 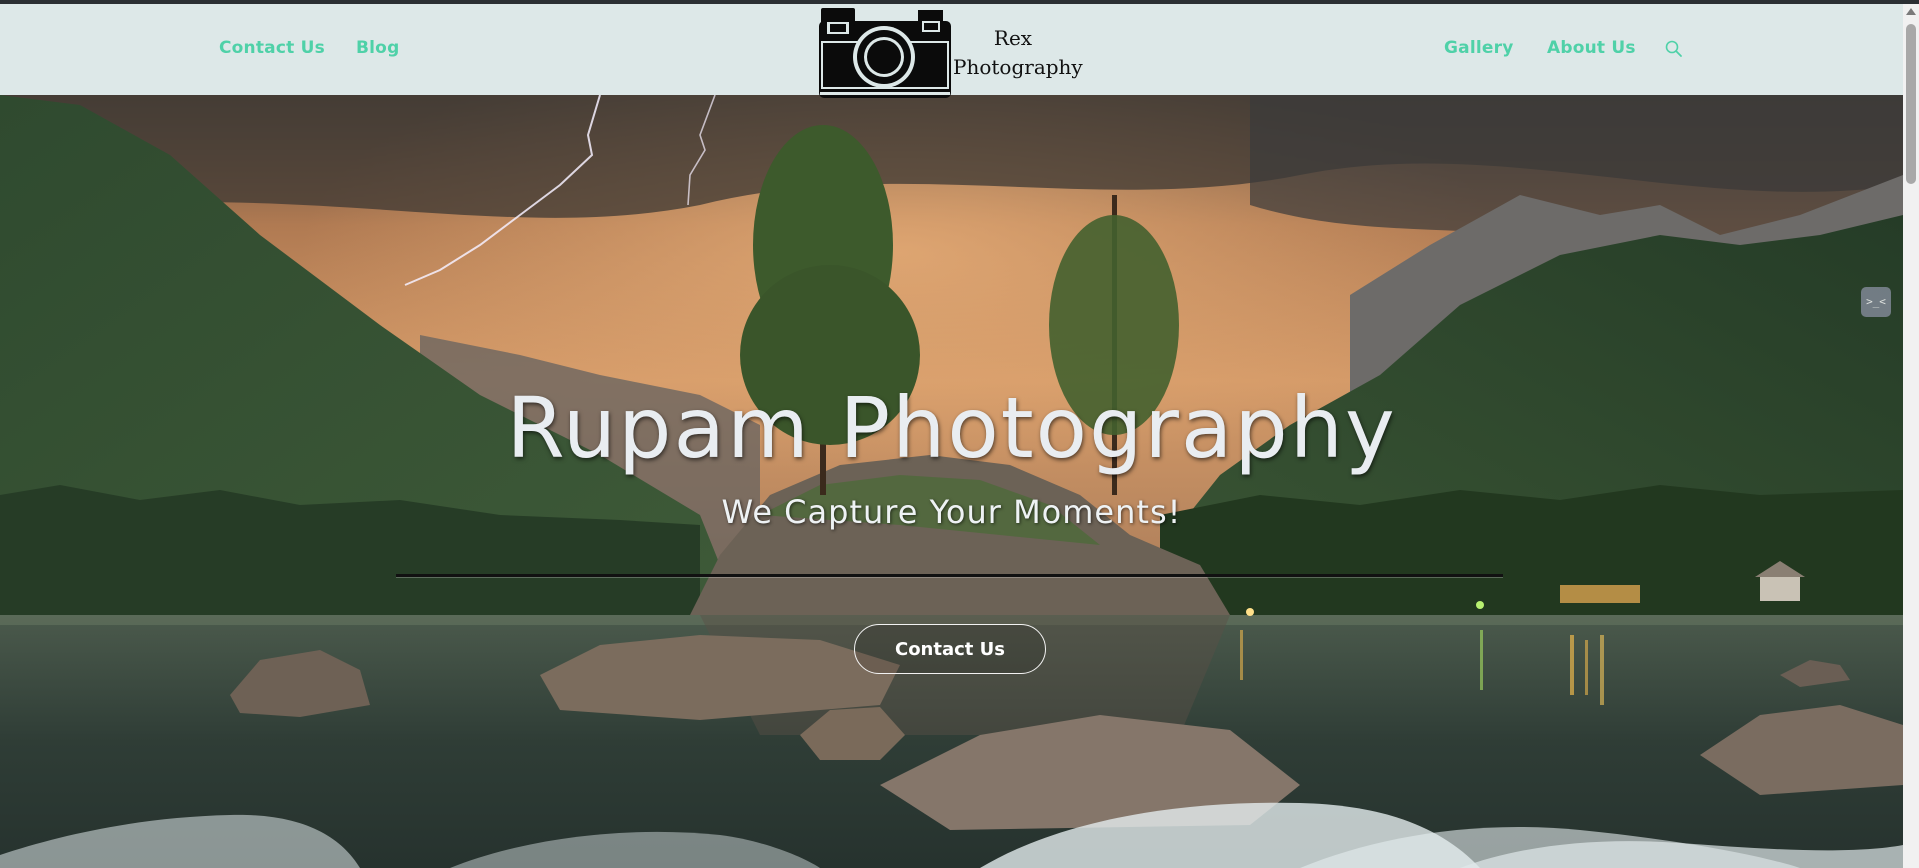 I want to click on logo-text-line1: Rex, so click(x=1013, y=38).